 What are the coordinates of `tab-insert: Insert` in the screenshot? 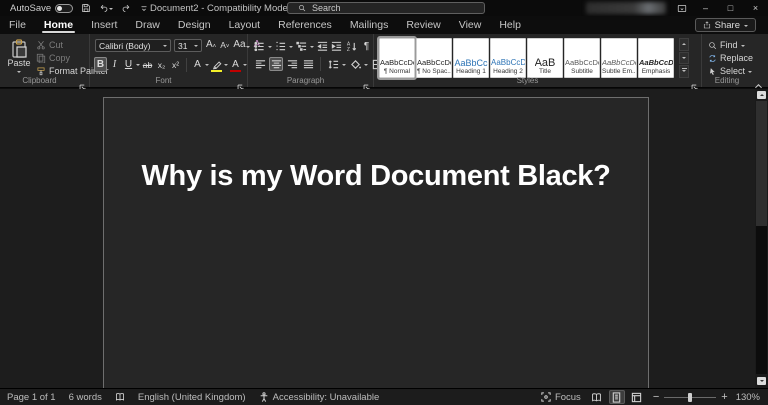 It's located at (104, 25).